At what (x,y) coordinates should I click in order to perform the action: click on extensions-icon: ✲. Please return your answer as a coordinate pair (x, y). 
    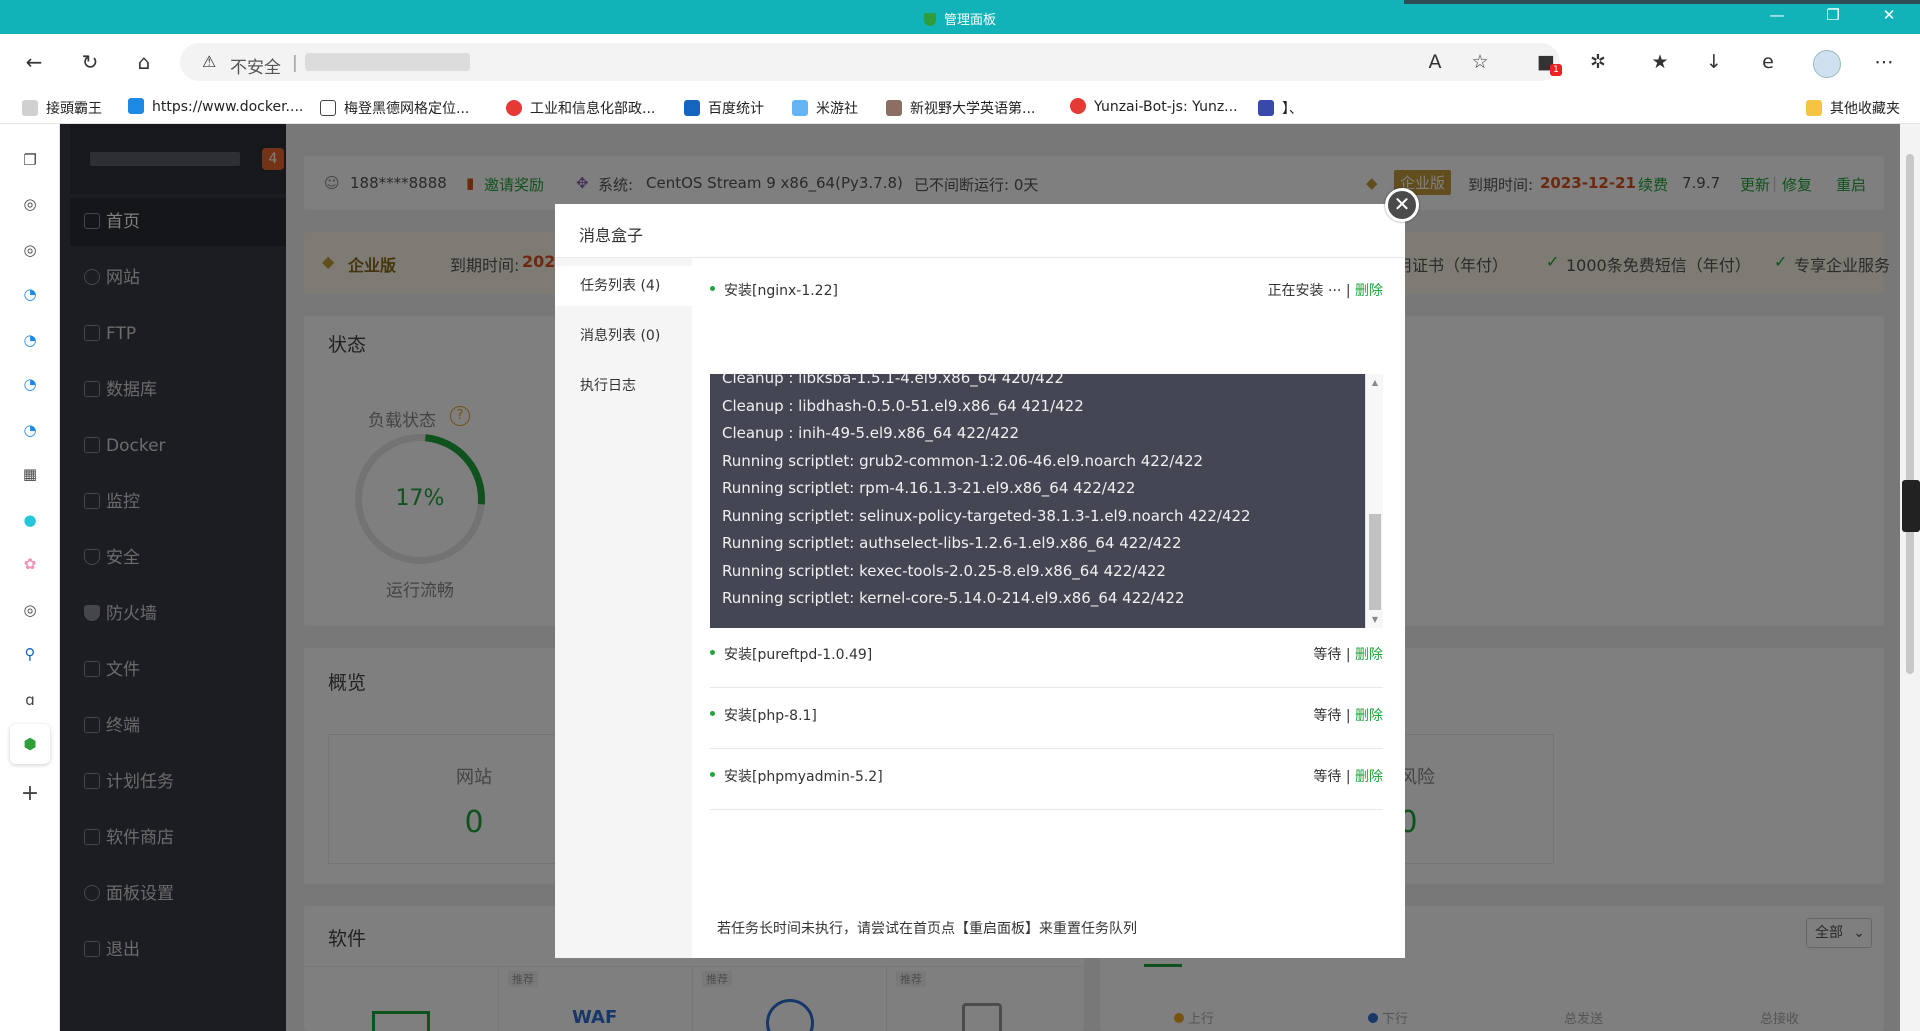
    Looking at the image, I should click on (1598, 62).